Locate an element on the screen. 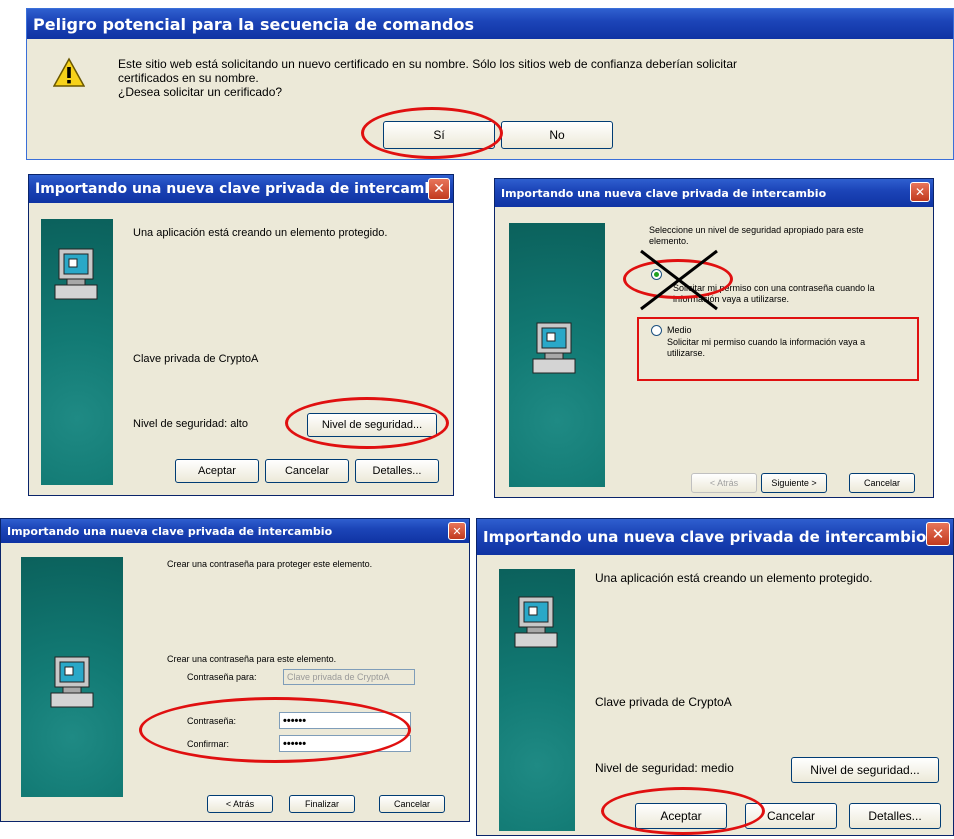 The image size is (954, 839). warning-icon is located at coordinates (69, 72).